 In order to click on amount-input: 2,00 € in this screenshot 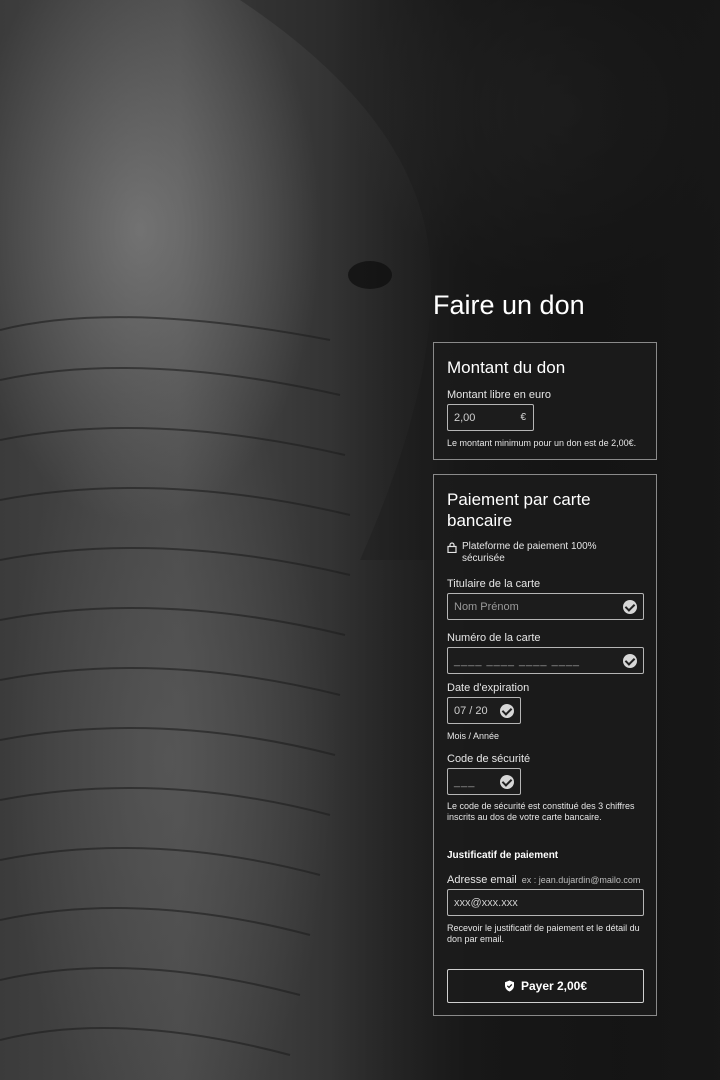, I will do `click(490, 417)`.